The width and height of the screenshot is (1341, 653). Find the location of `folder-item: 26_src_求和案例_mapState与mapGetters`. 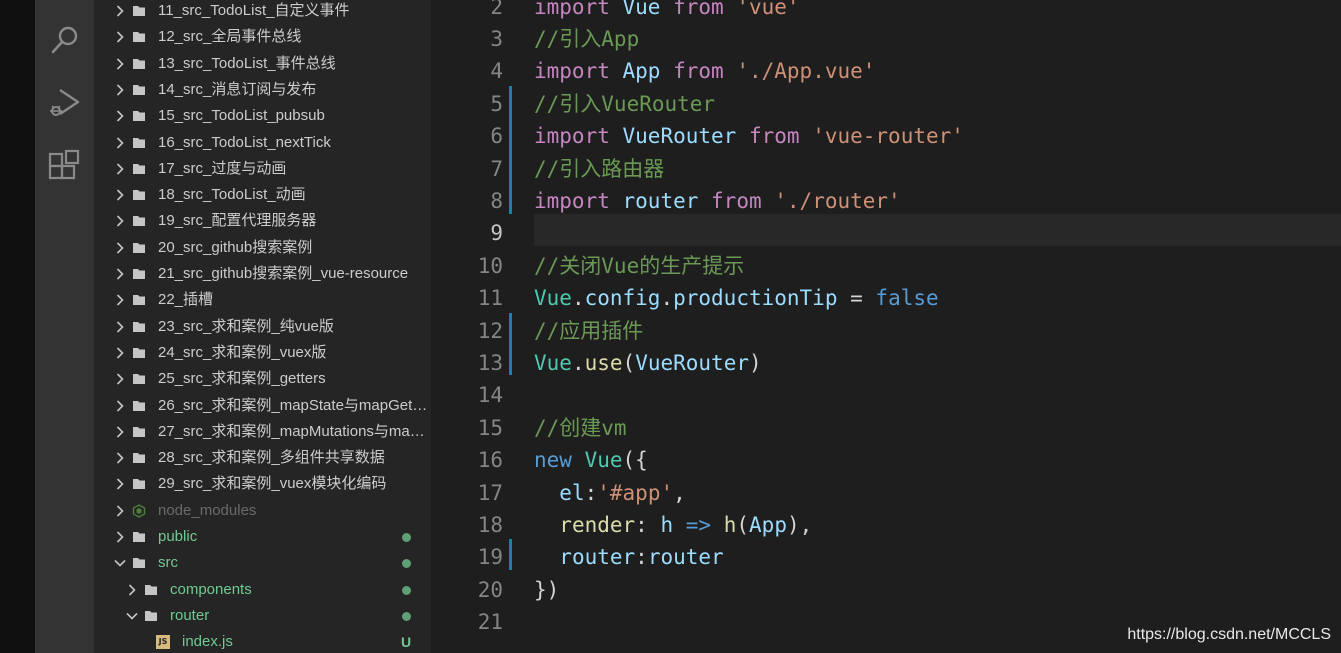

folder-item: 26_src_求和案例_mapState与mapGetters is located at coordinates (262, 406).